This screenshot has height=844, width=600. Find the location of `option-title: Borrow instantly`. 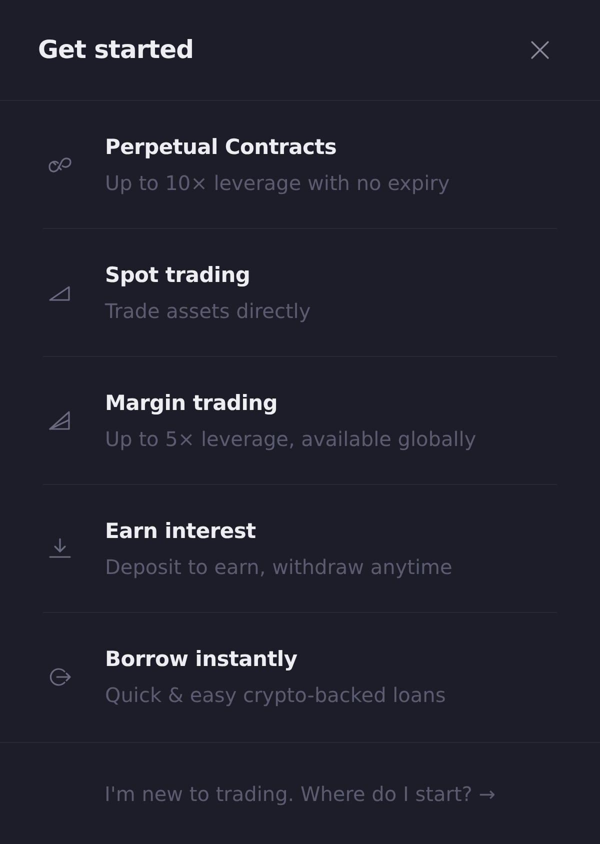

option-title: Borrow instantly is located at coordinates (275, 659).